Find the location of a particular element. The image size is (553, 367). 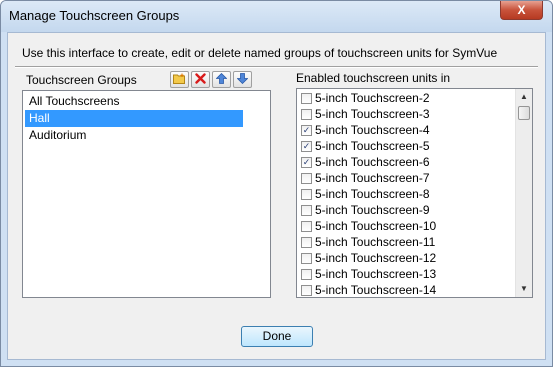

scroll-up-icon: ▲ is located at coordinates (524, 97).